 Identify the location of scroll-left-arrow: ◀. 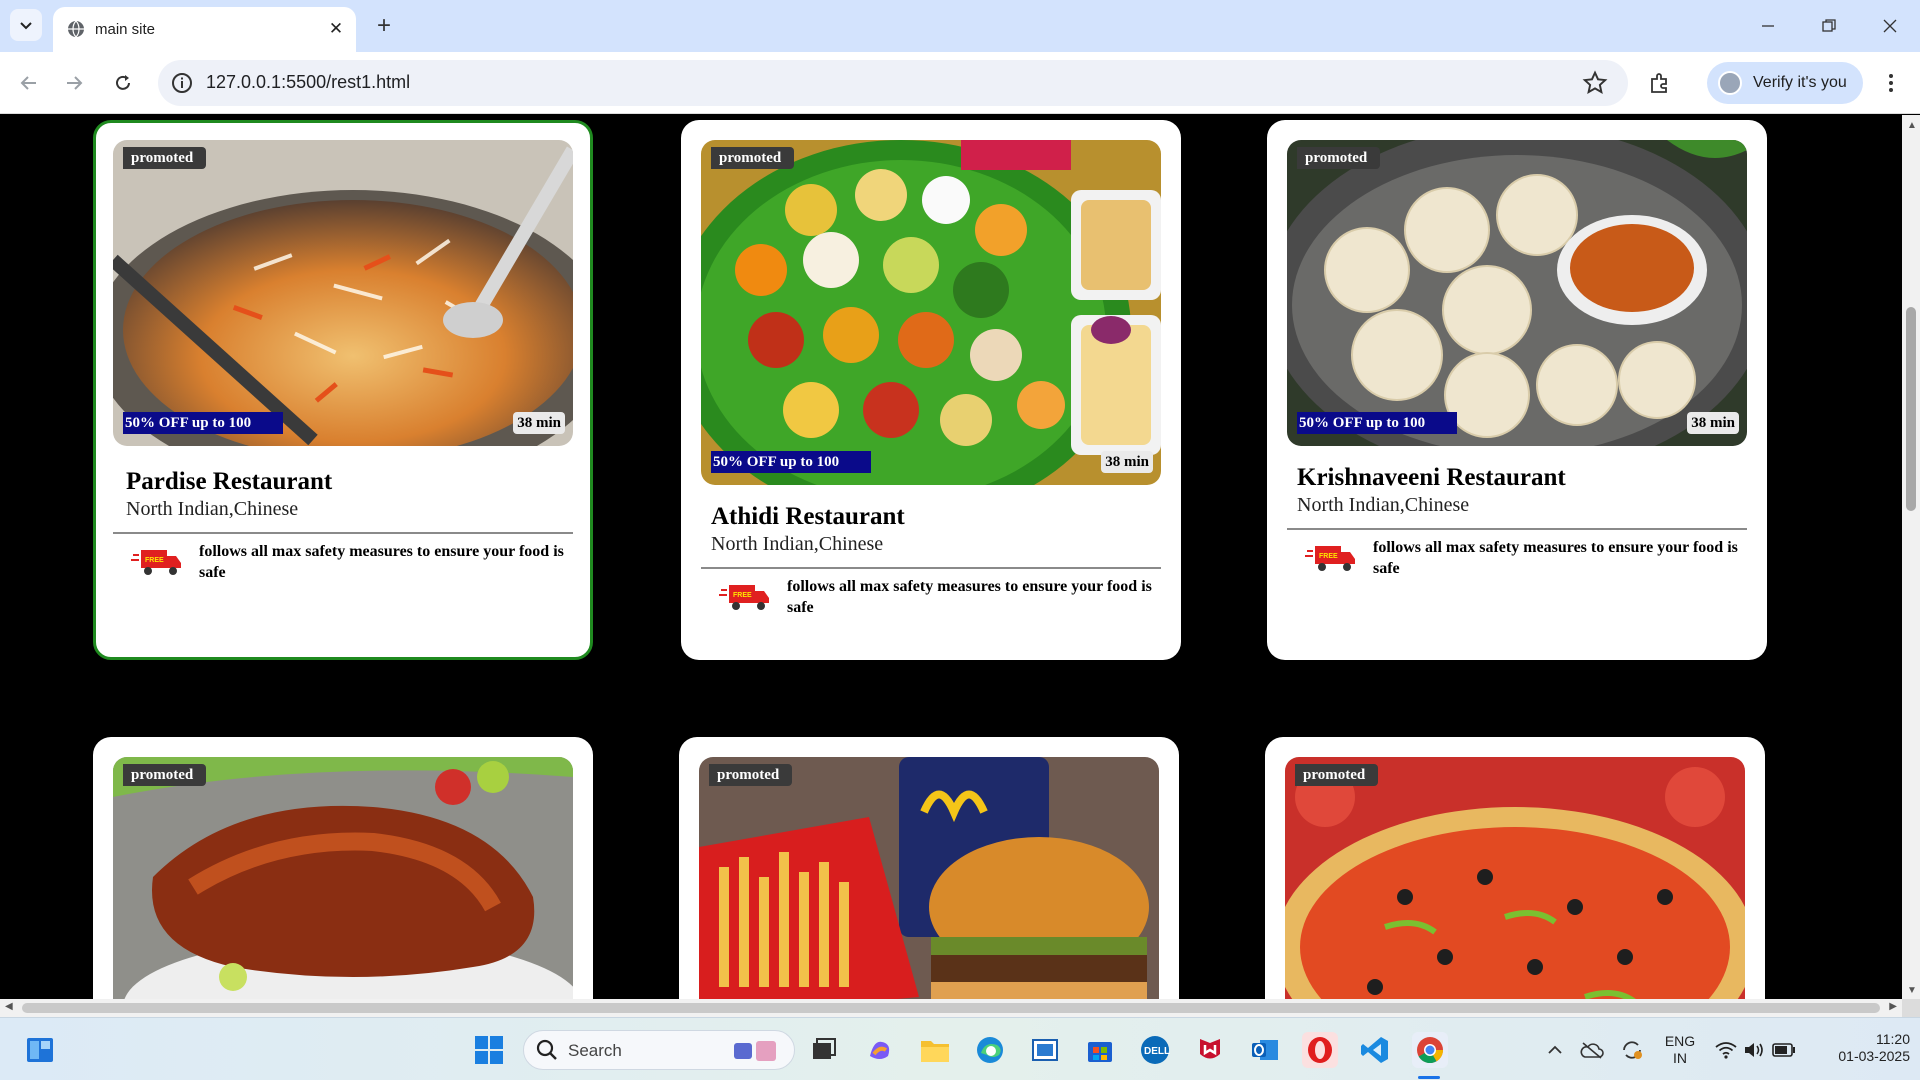
(9, 1006).